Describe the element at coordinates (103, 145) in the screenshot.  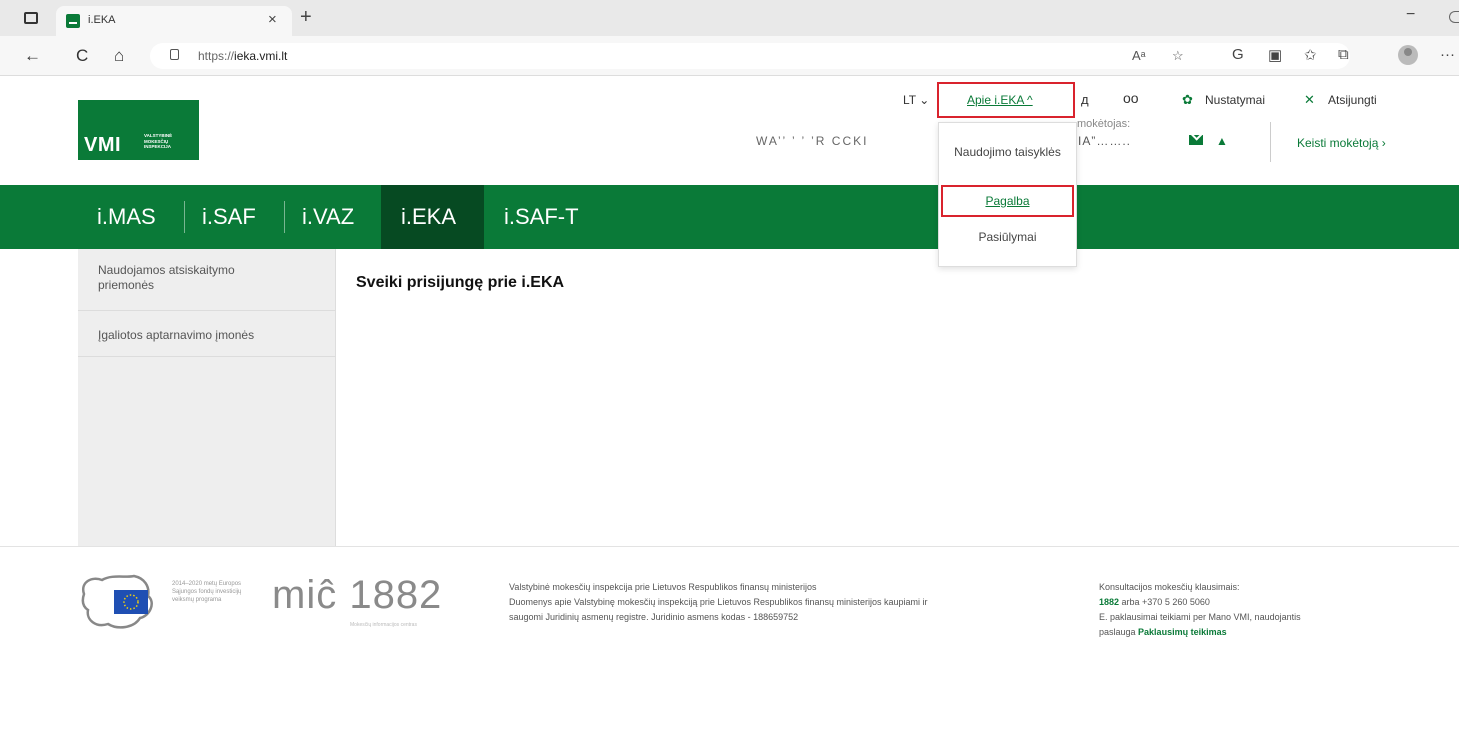
I see `logo-text: VMI` at that location.